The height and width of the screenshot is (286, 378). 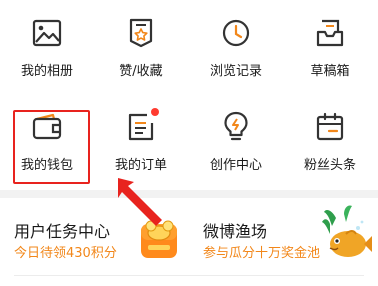 What do you see at coordinates (236, 33) in the screenshot?
I see `clock-history-icon` at bounding box center [236, 33].